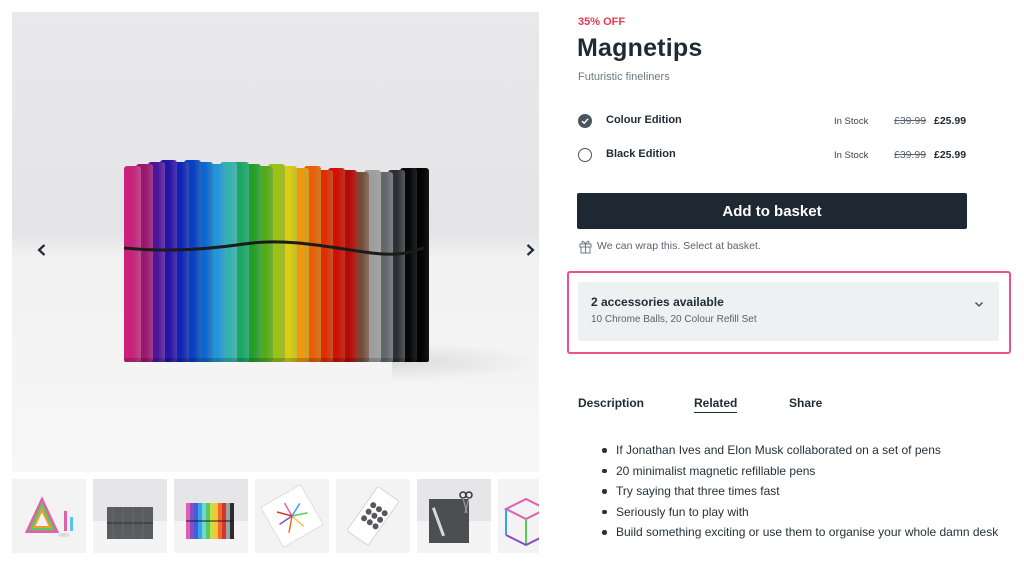 The width and height of the screenshot is (1024, 561). I want to click on variant-black-edition: Black Edition In Stock £39.99 £25.99, so click(773, 155).